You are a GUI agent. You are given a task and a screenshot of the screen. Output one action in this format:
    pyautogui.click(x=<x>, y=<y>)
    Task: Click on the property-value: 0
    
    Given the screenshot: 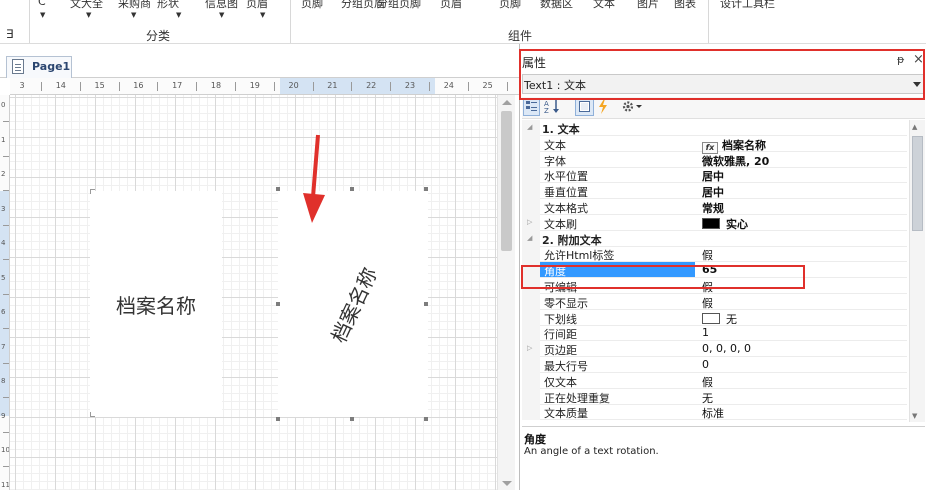 What is the action you would take?
    pyautogui.click(x=802, y=364)
    